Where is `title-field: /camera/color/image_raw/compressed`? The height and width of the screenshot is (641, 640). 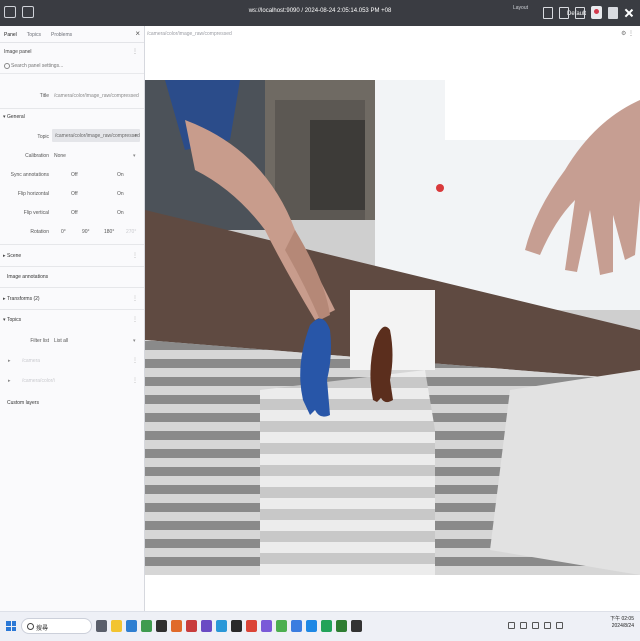
title-field: /camera/color/image_raw/compressed is located at coordinates (96, 96).